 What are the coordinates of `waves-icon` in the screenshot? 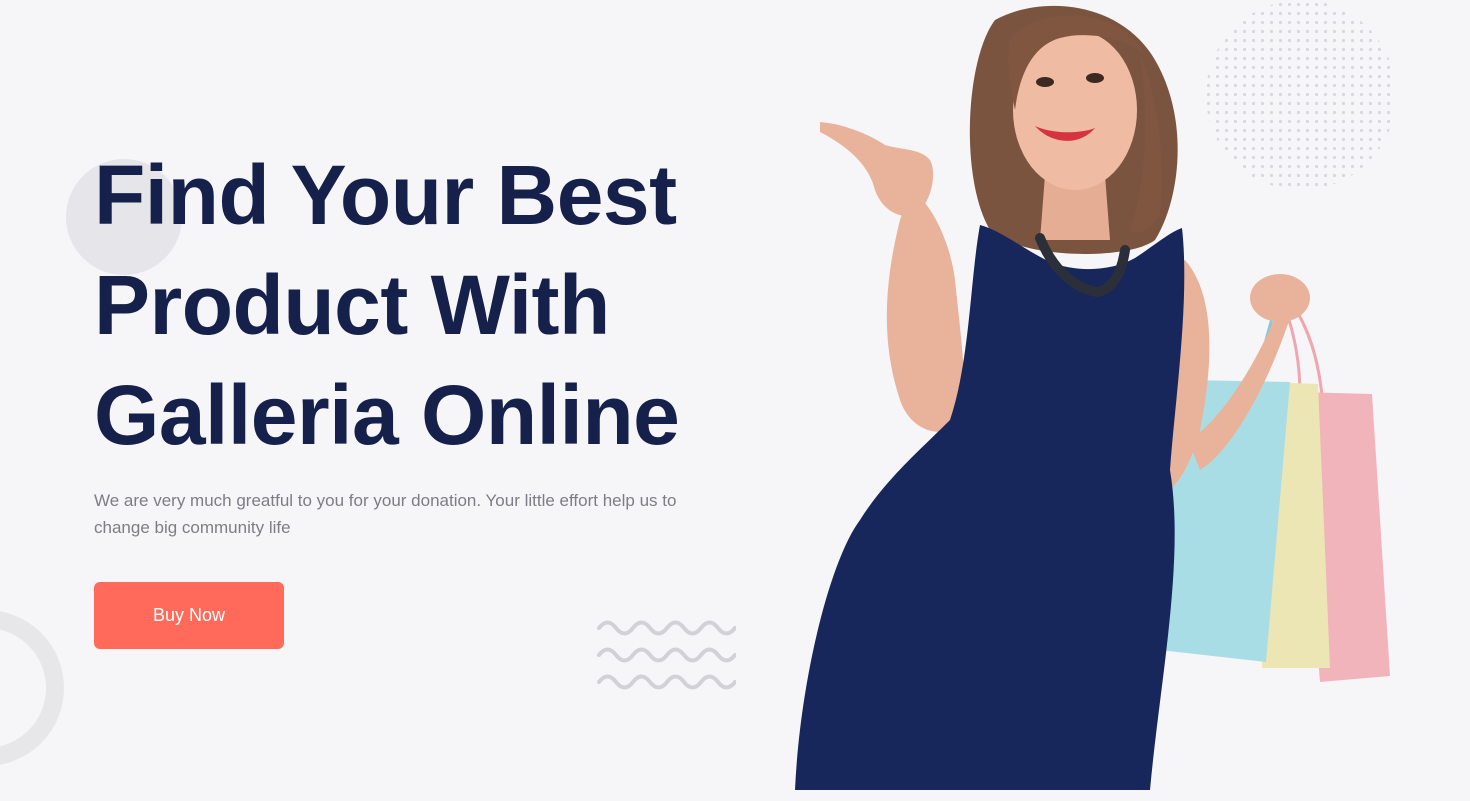 It's located at (666, 655).